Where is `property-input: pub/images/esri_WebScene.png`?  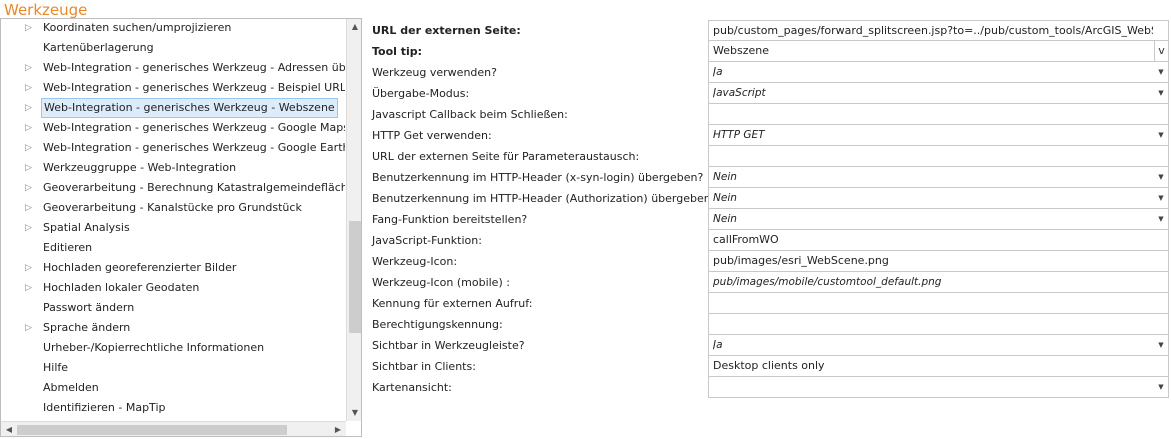 property-input: pub/images/esri_WebScene.png is located at coordinates (938, 261).